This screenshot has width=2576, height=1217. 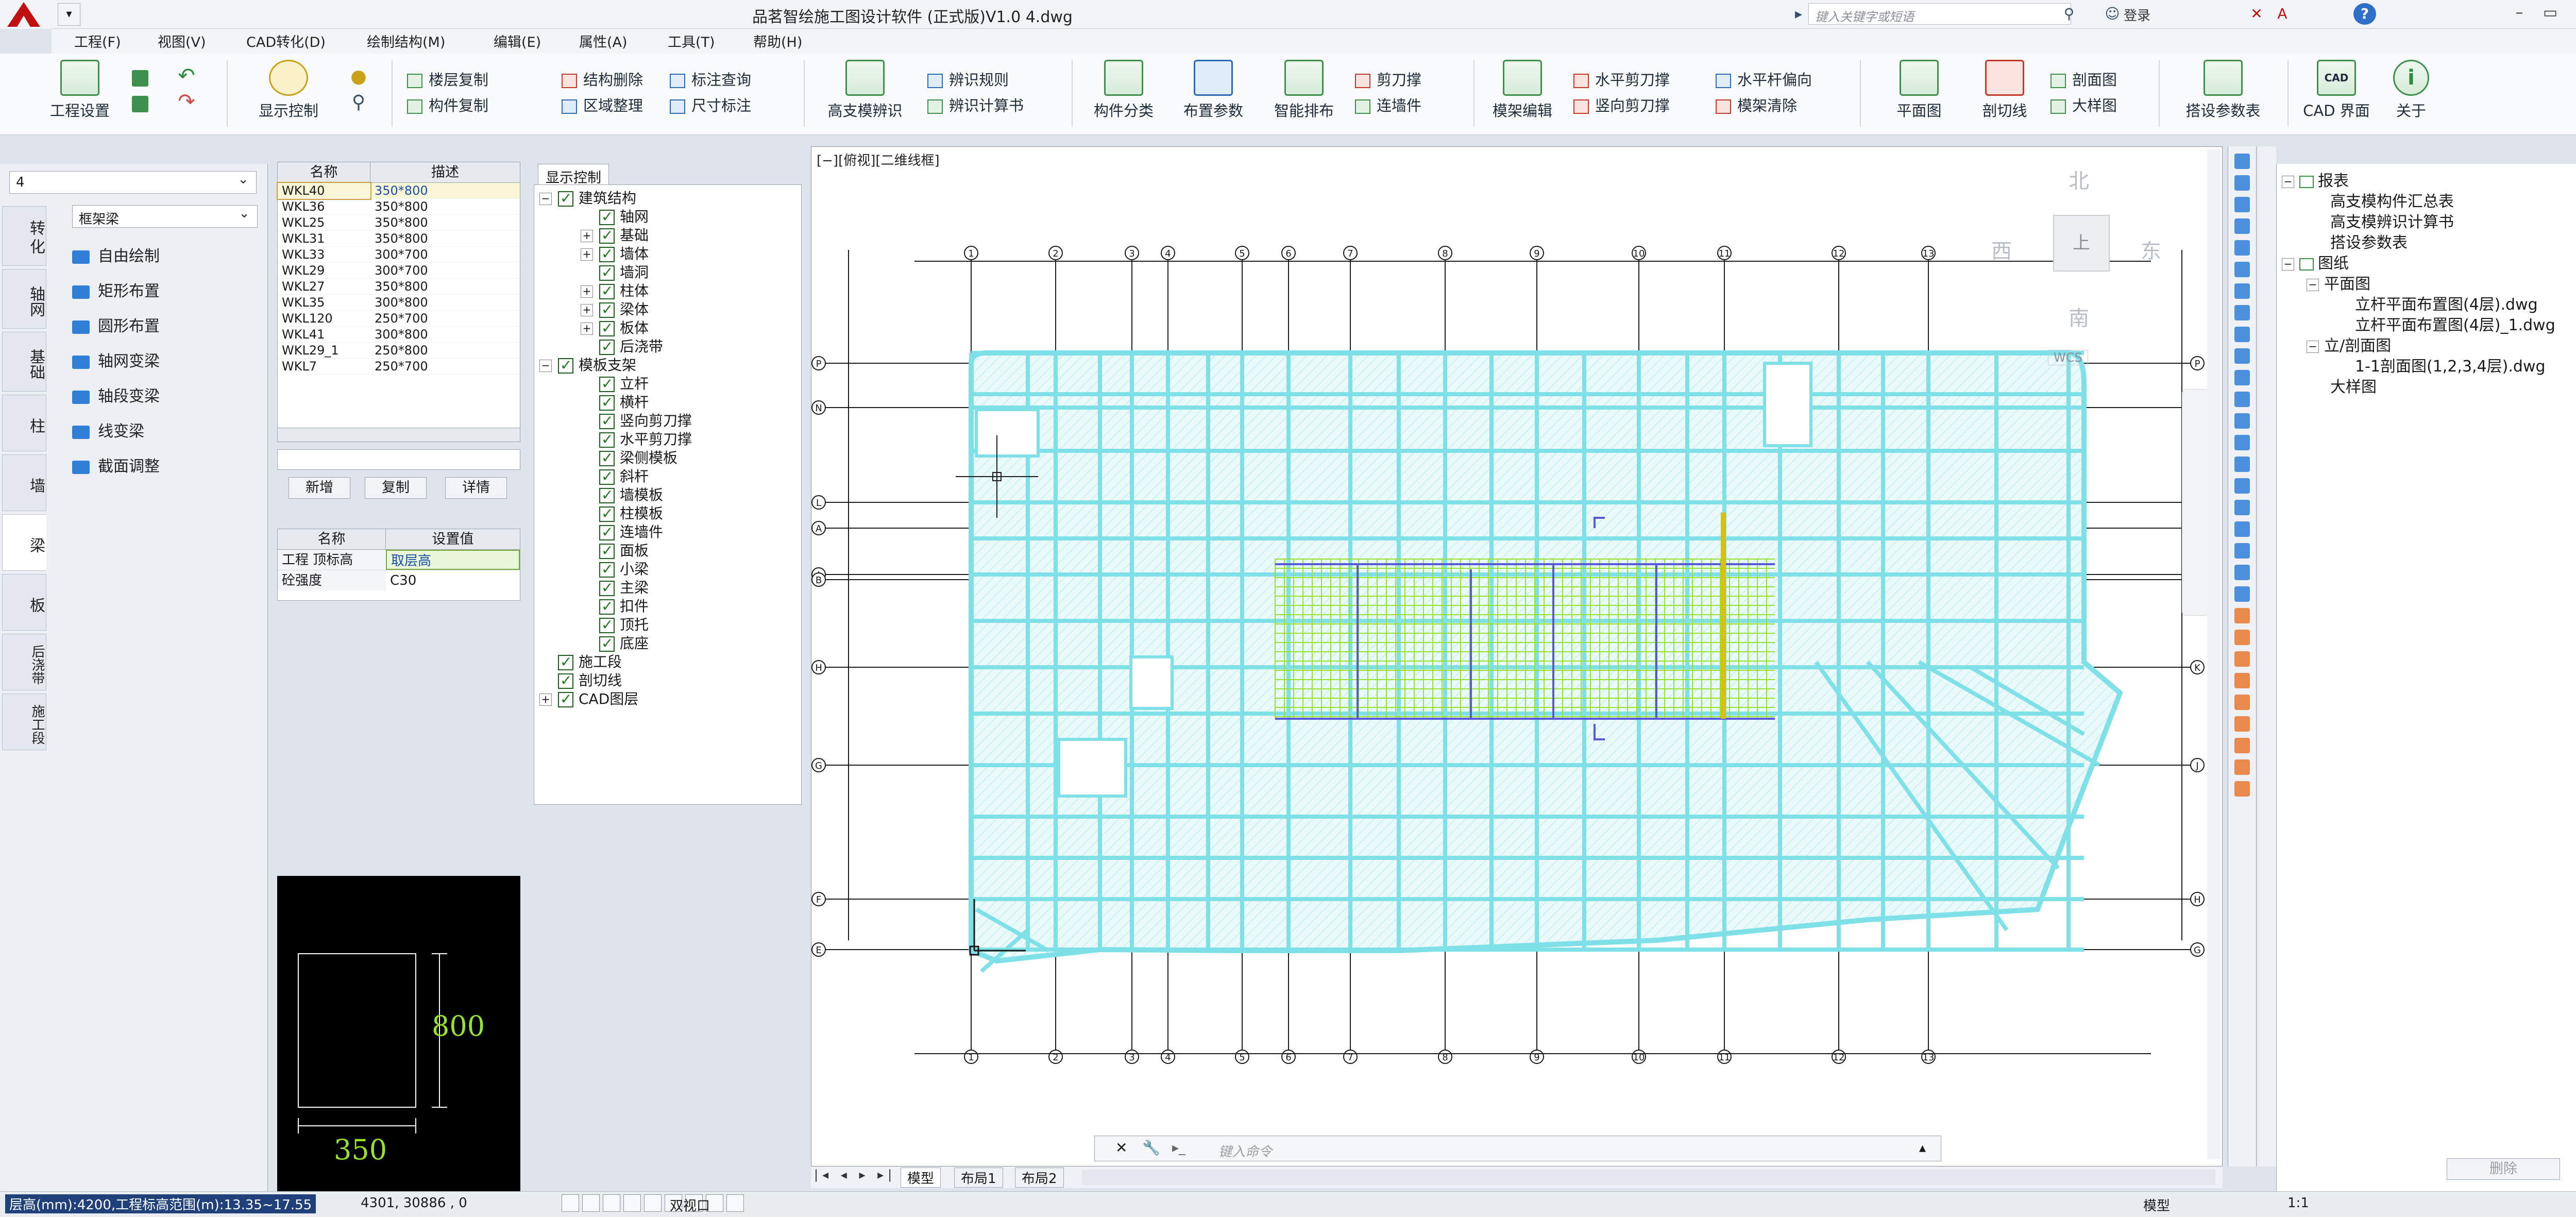 What do you see at coordinates (670, 402) in the screenshot?
I see `tree-node: 横杆` at bounding box center [670, 402].